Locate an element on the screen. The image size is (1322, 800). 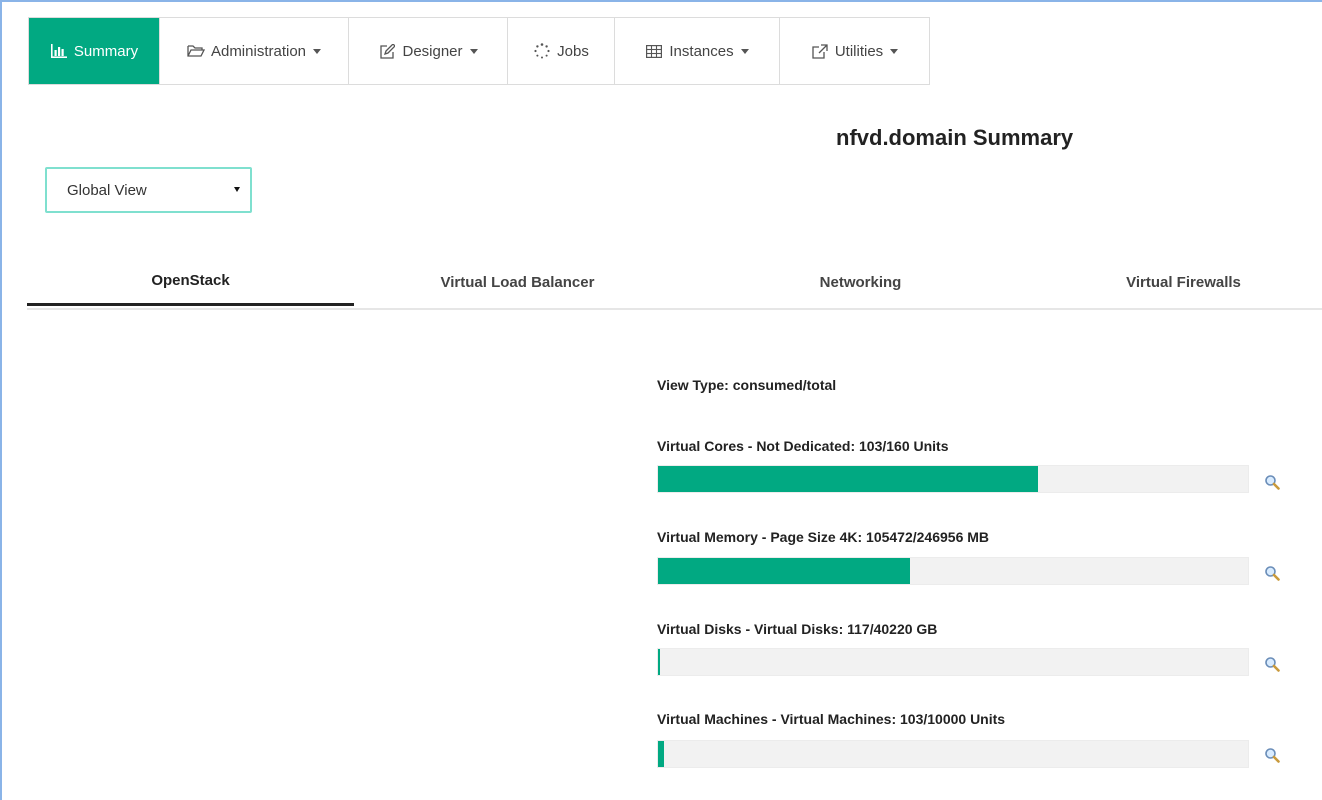
view-select: Global View is located at coordinates (148, 190).